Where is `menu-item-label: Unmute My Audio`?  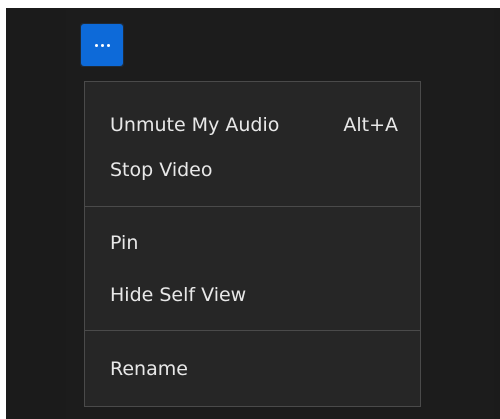 menu-item-label: Unmute My Audio is located at coordinates (195, 125).